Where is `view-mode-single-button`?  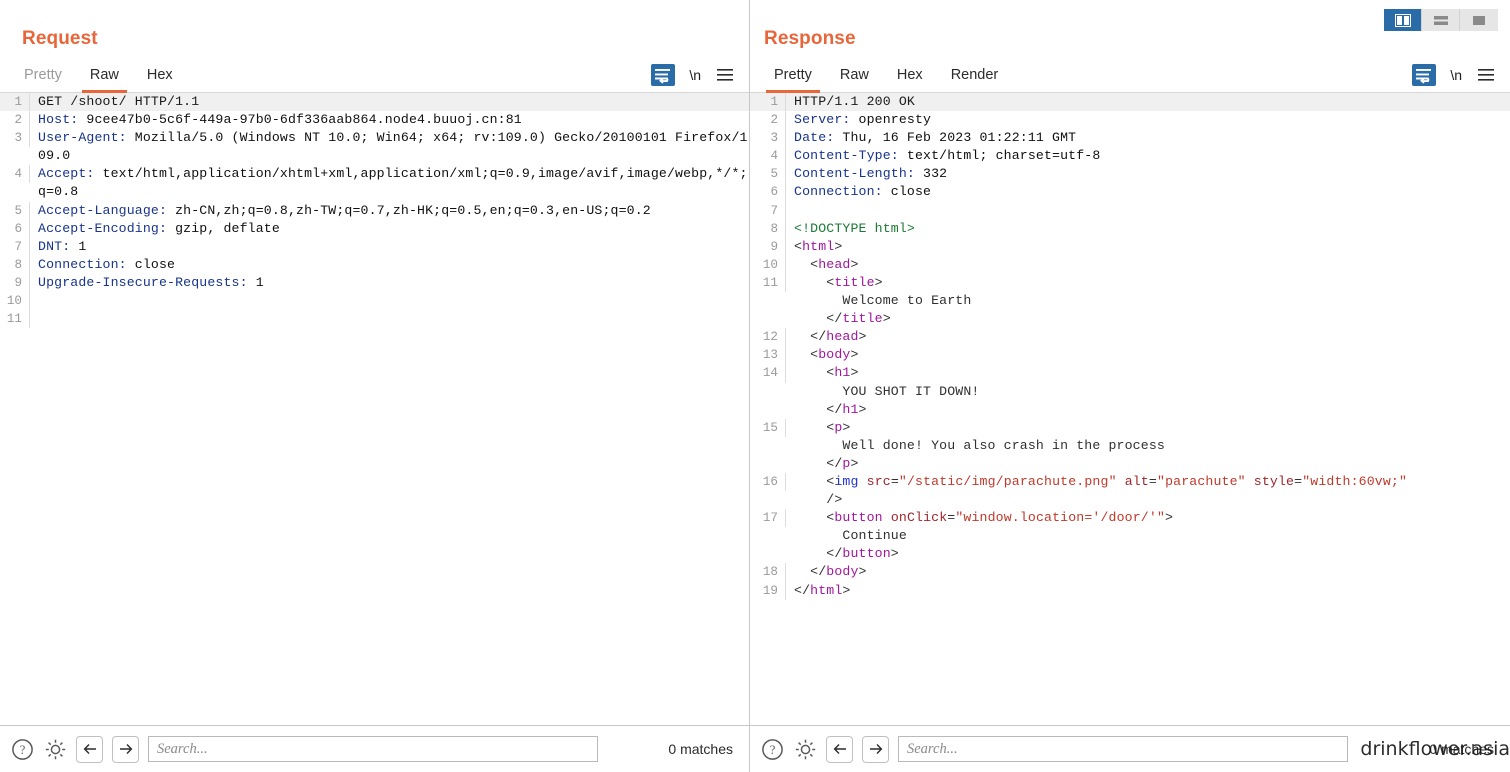 view-mode-single-button is located at coordinates (1479, 20).